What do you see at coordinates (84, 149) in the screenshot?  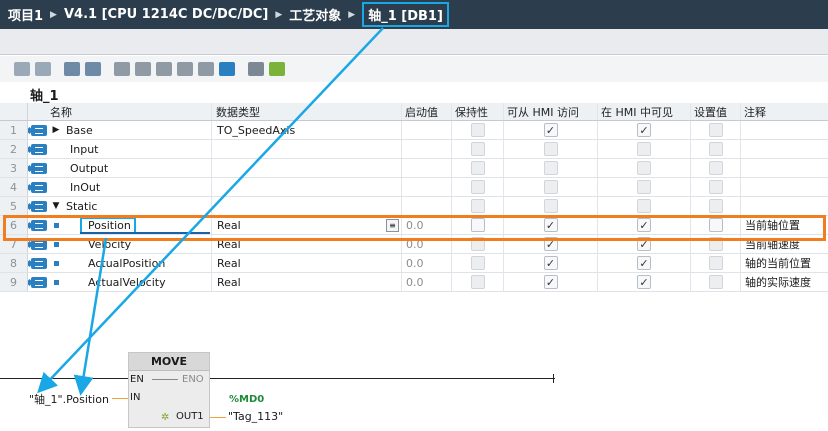 I see `row-name: Input` at bounding box center [84, 149].